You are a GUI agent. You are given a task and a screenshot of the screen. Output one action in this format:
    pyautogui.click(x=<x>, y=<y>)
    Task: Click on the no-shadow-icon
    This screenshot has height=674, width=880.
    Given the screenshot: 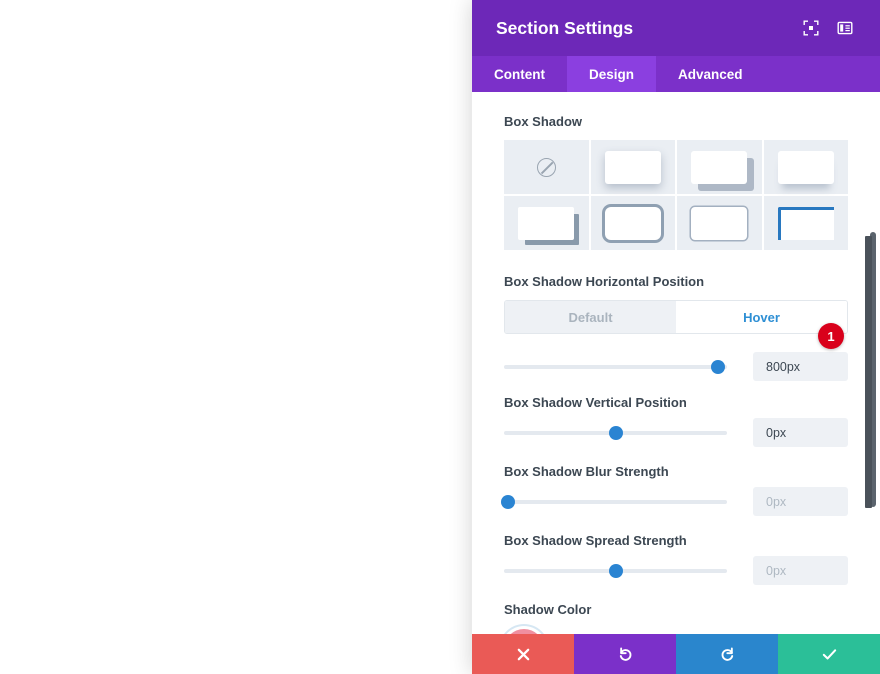 What is the action you would take?
    pyautogui.click(x=546, y=167)
    